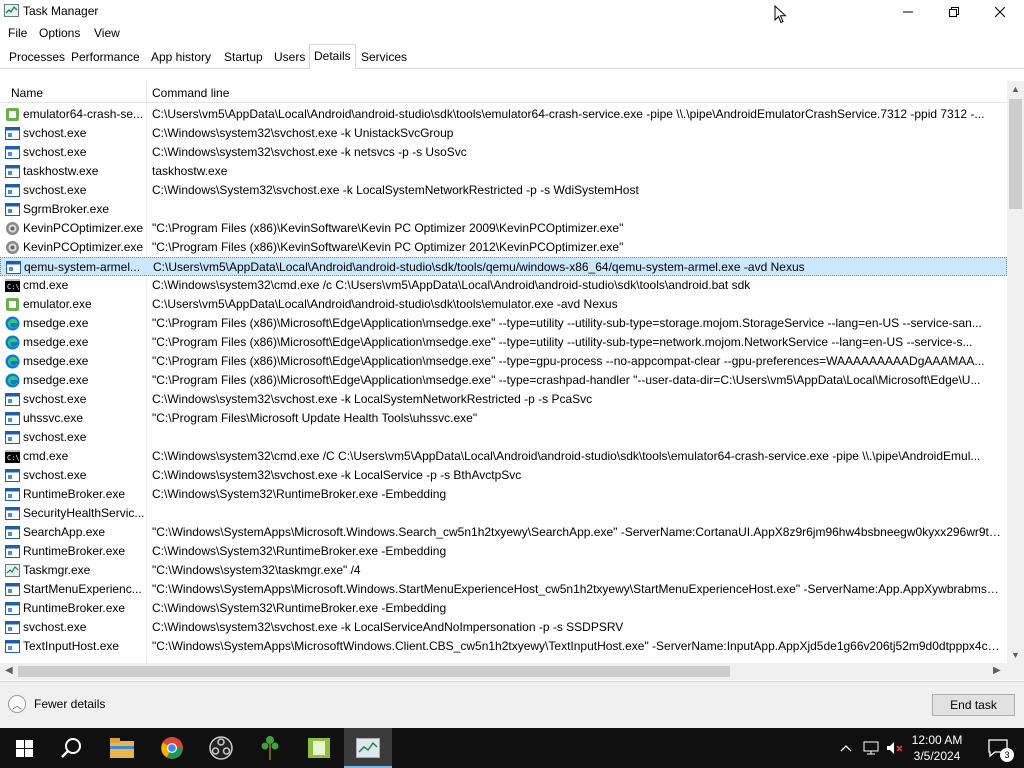  I want to click on taskbar-task-manager, so click(368, 748).